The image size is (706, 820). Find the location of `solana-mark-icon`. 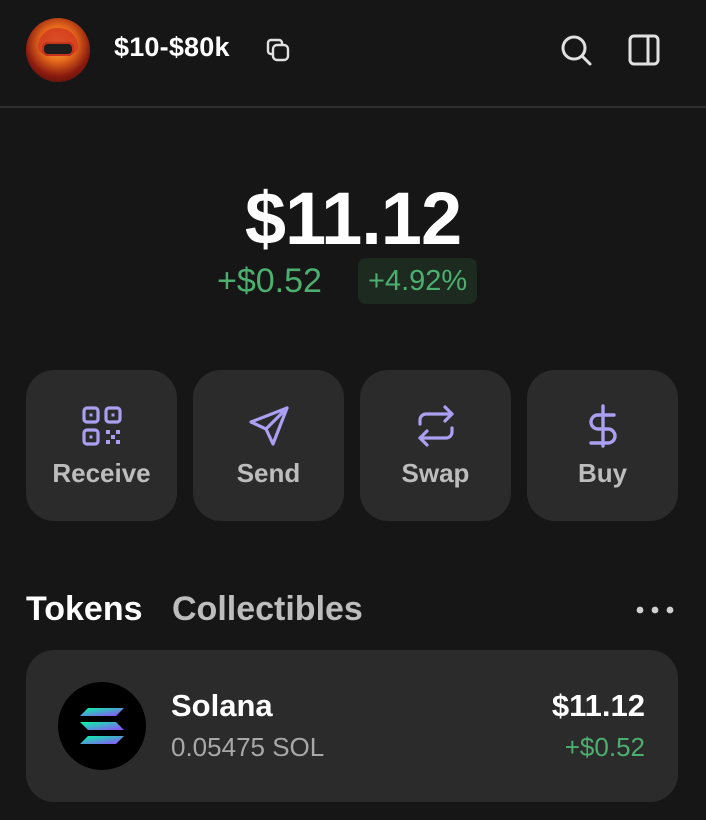

solana-mark-icon is located at coordinates (102, 726).